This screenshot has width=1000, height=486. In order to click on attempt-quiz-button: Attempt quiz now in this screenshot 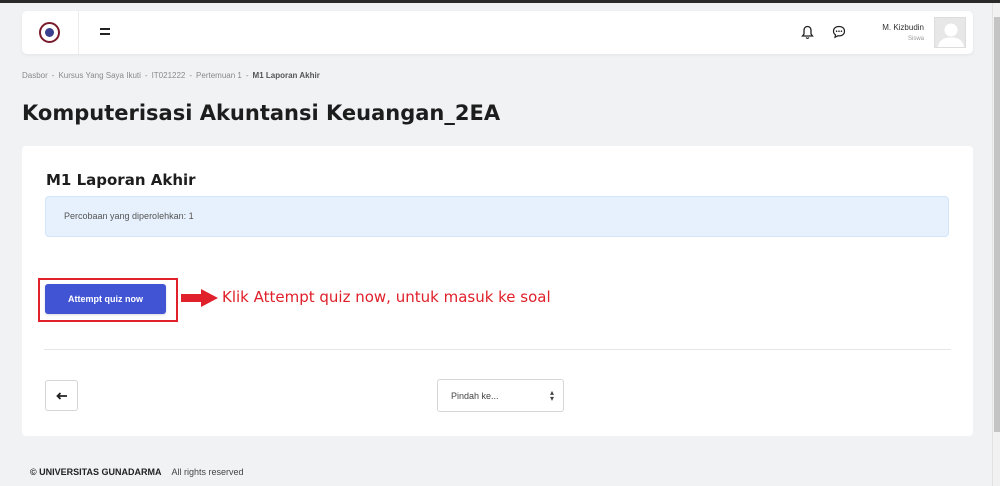, I will do `click(105, 299)`.